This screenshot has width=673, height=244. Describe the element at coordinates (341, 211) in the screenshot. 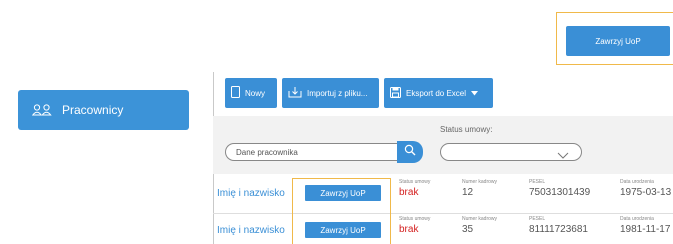

I see `row-highlight-frame` at that location.